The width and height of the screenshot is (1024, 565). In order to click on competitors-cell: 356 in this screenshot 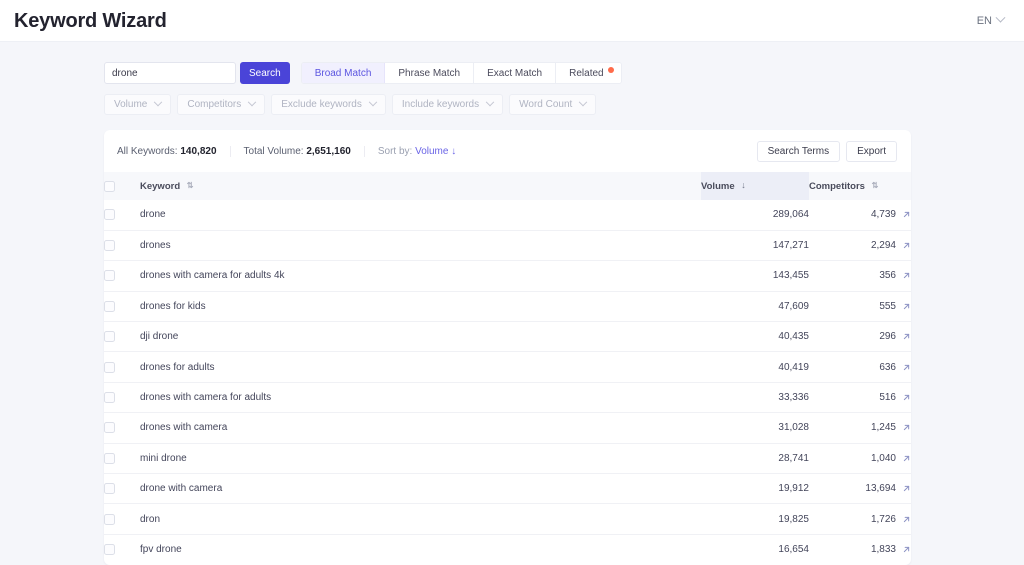, I will do `click(860, 276)`.